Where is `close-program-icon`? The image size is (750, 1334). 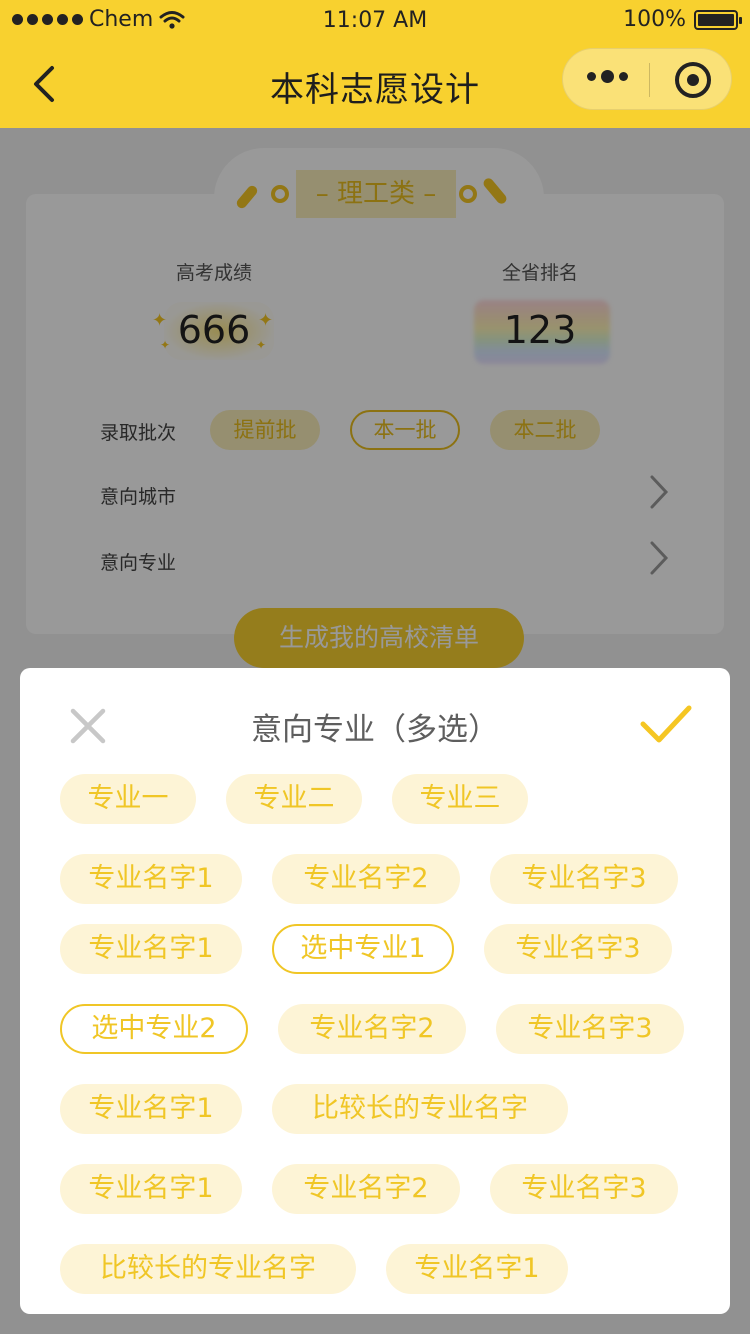
close-program-icon is located at coordinates (693, 80).